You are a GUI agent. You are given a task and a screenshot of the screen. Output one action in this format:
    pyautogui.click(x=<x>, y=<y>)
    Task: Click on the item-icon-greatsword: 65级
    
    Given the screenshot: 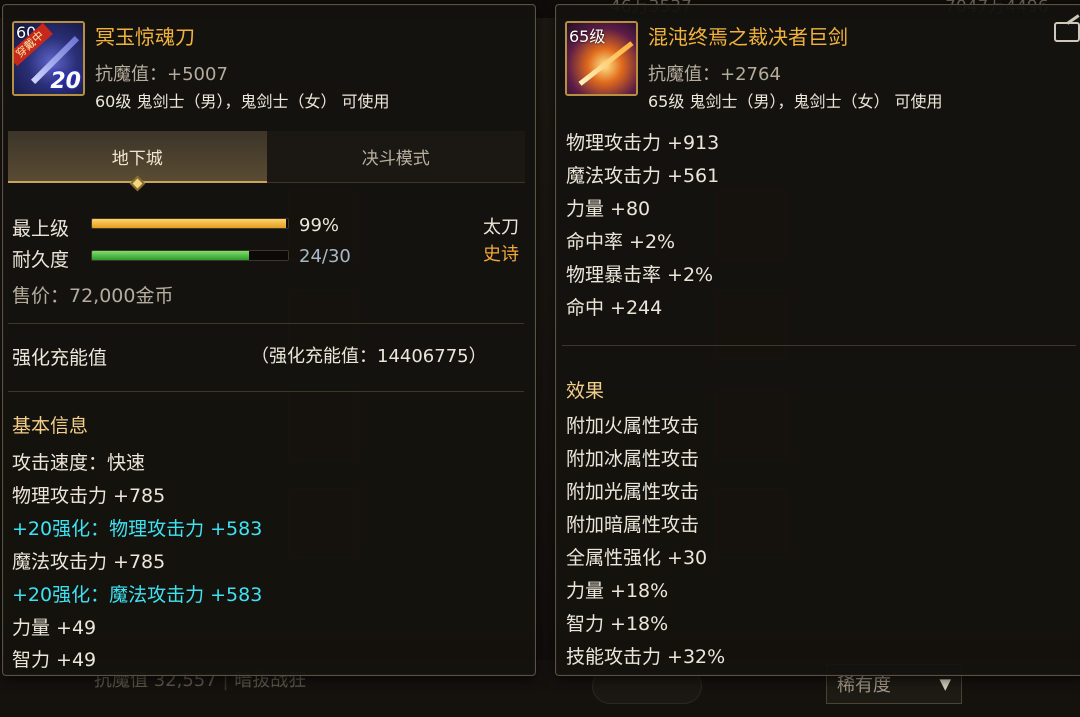 What is the action you would take?
    pyautogui.click(x=601, y=58)
    